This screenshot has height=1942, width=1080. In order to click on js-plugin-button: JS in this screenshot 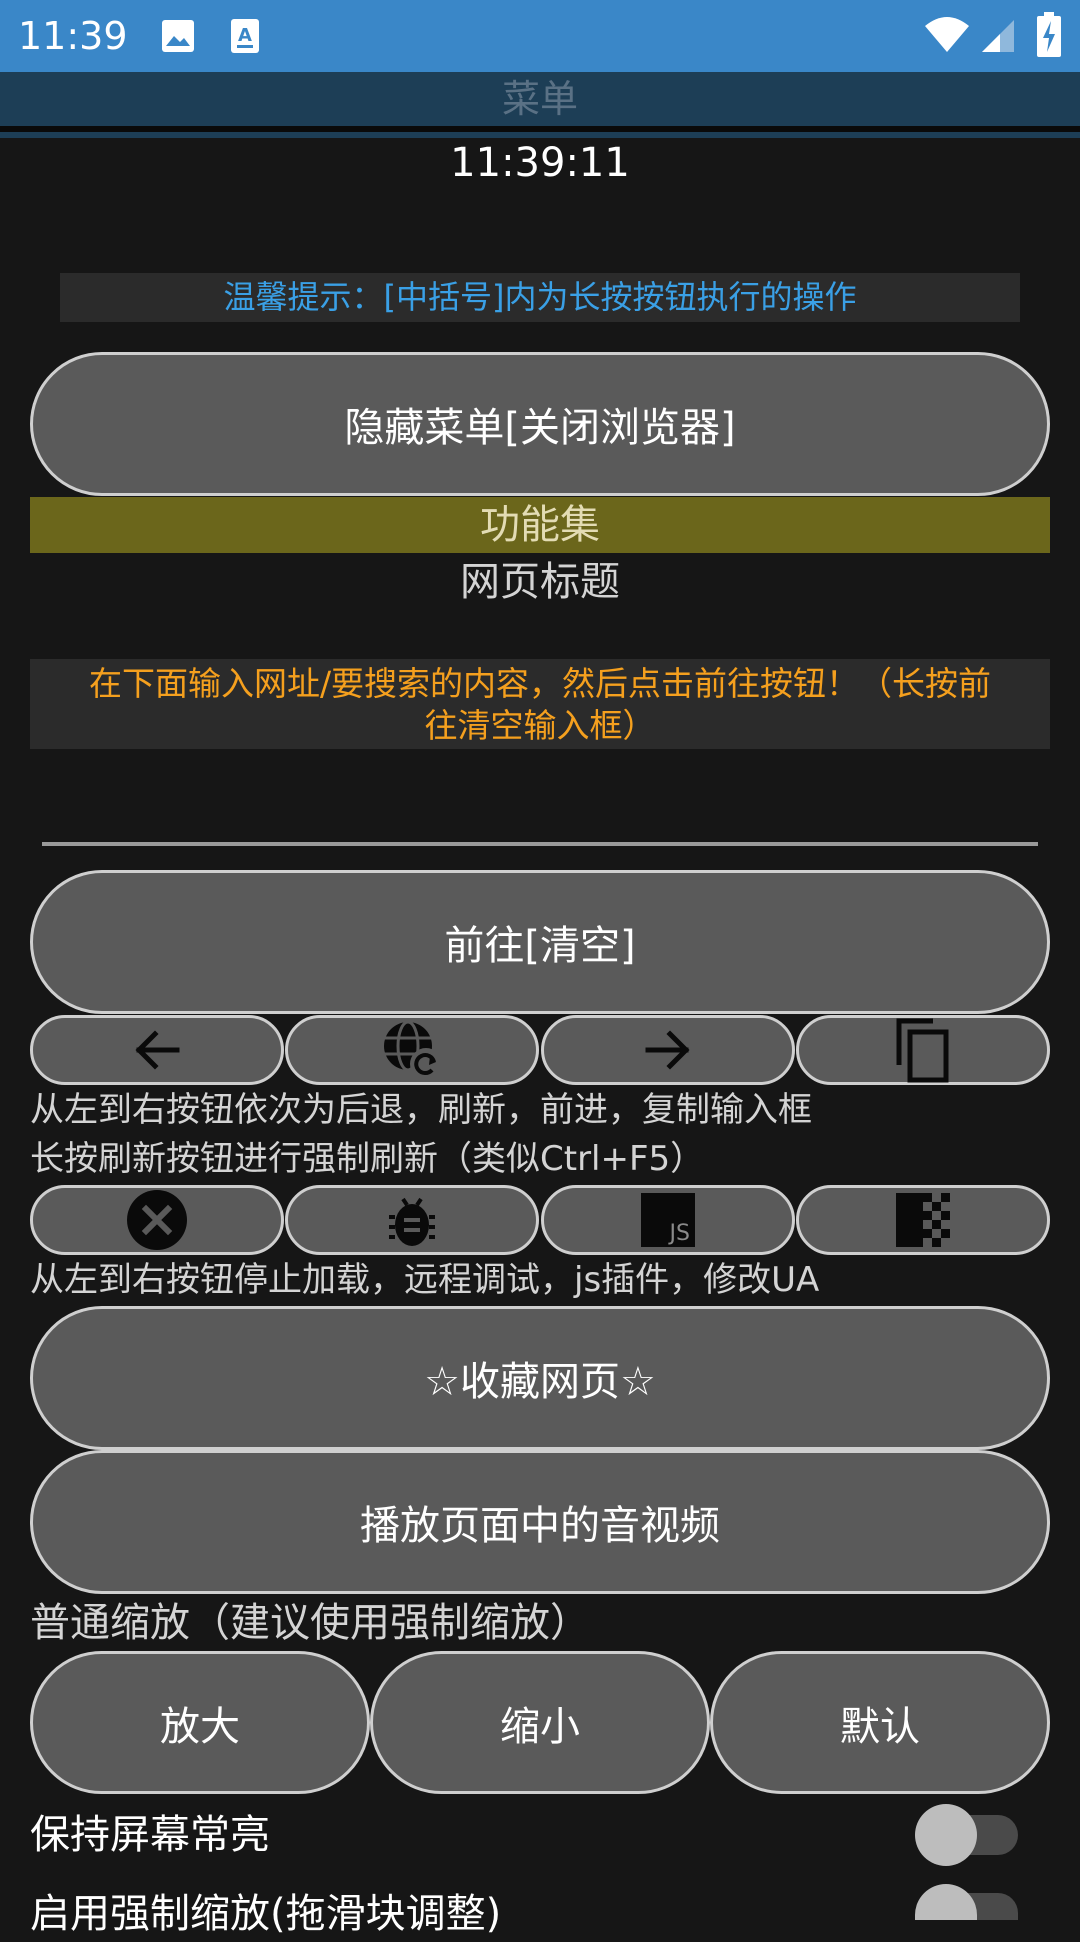, I will do `click(668, 1220)`.